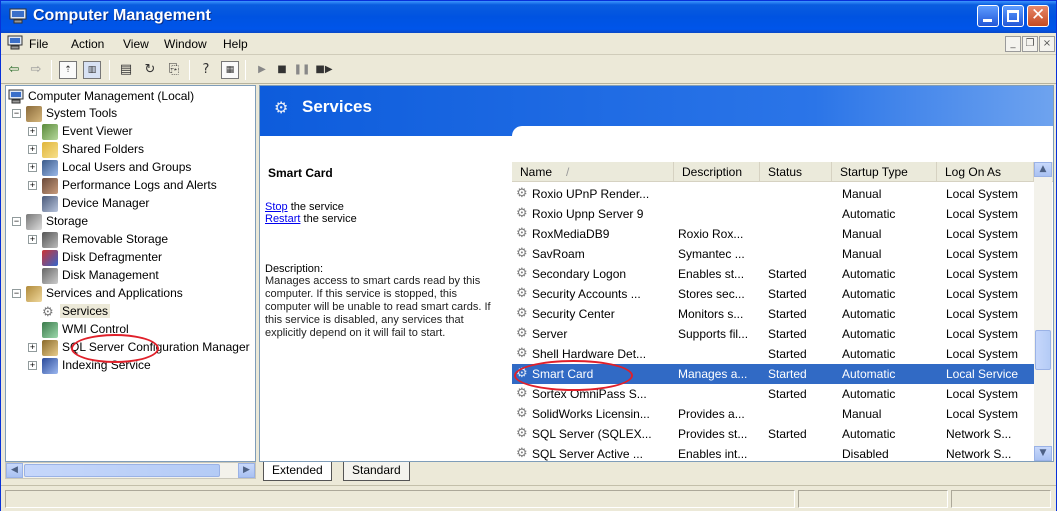  Describe the element at coordinates (38, 44) in the screenshot. I see `menu-file: File` at that location.